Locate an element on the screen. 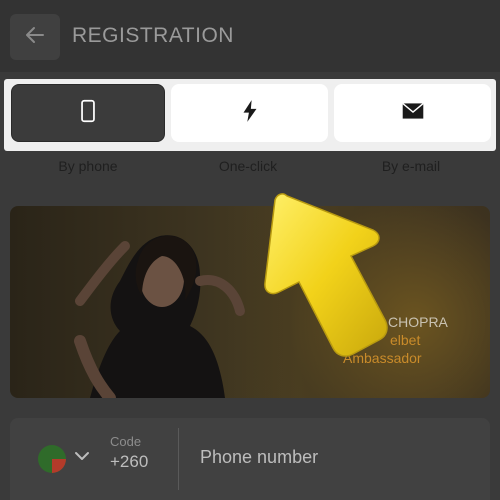 This screenshot has height=500, width=500. registration-method-tabs is located at coordinates (250, 115).